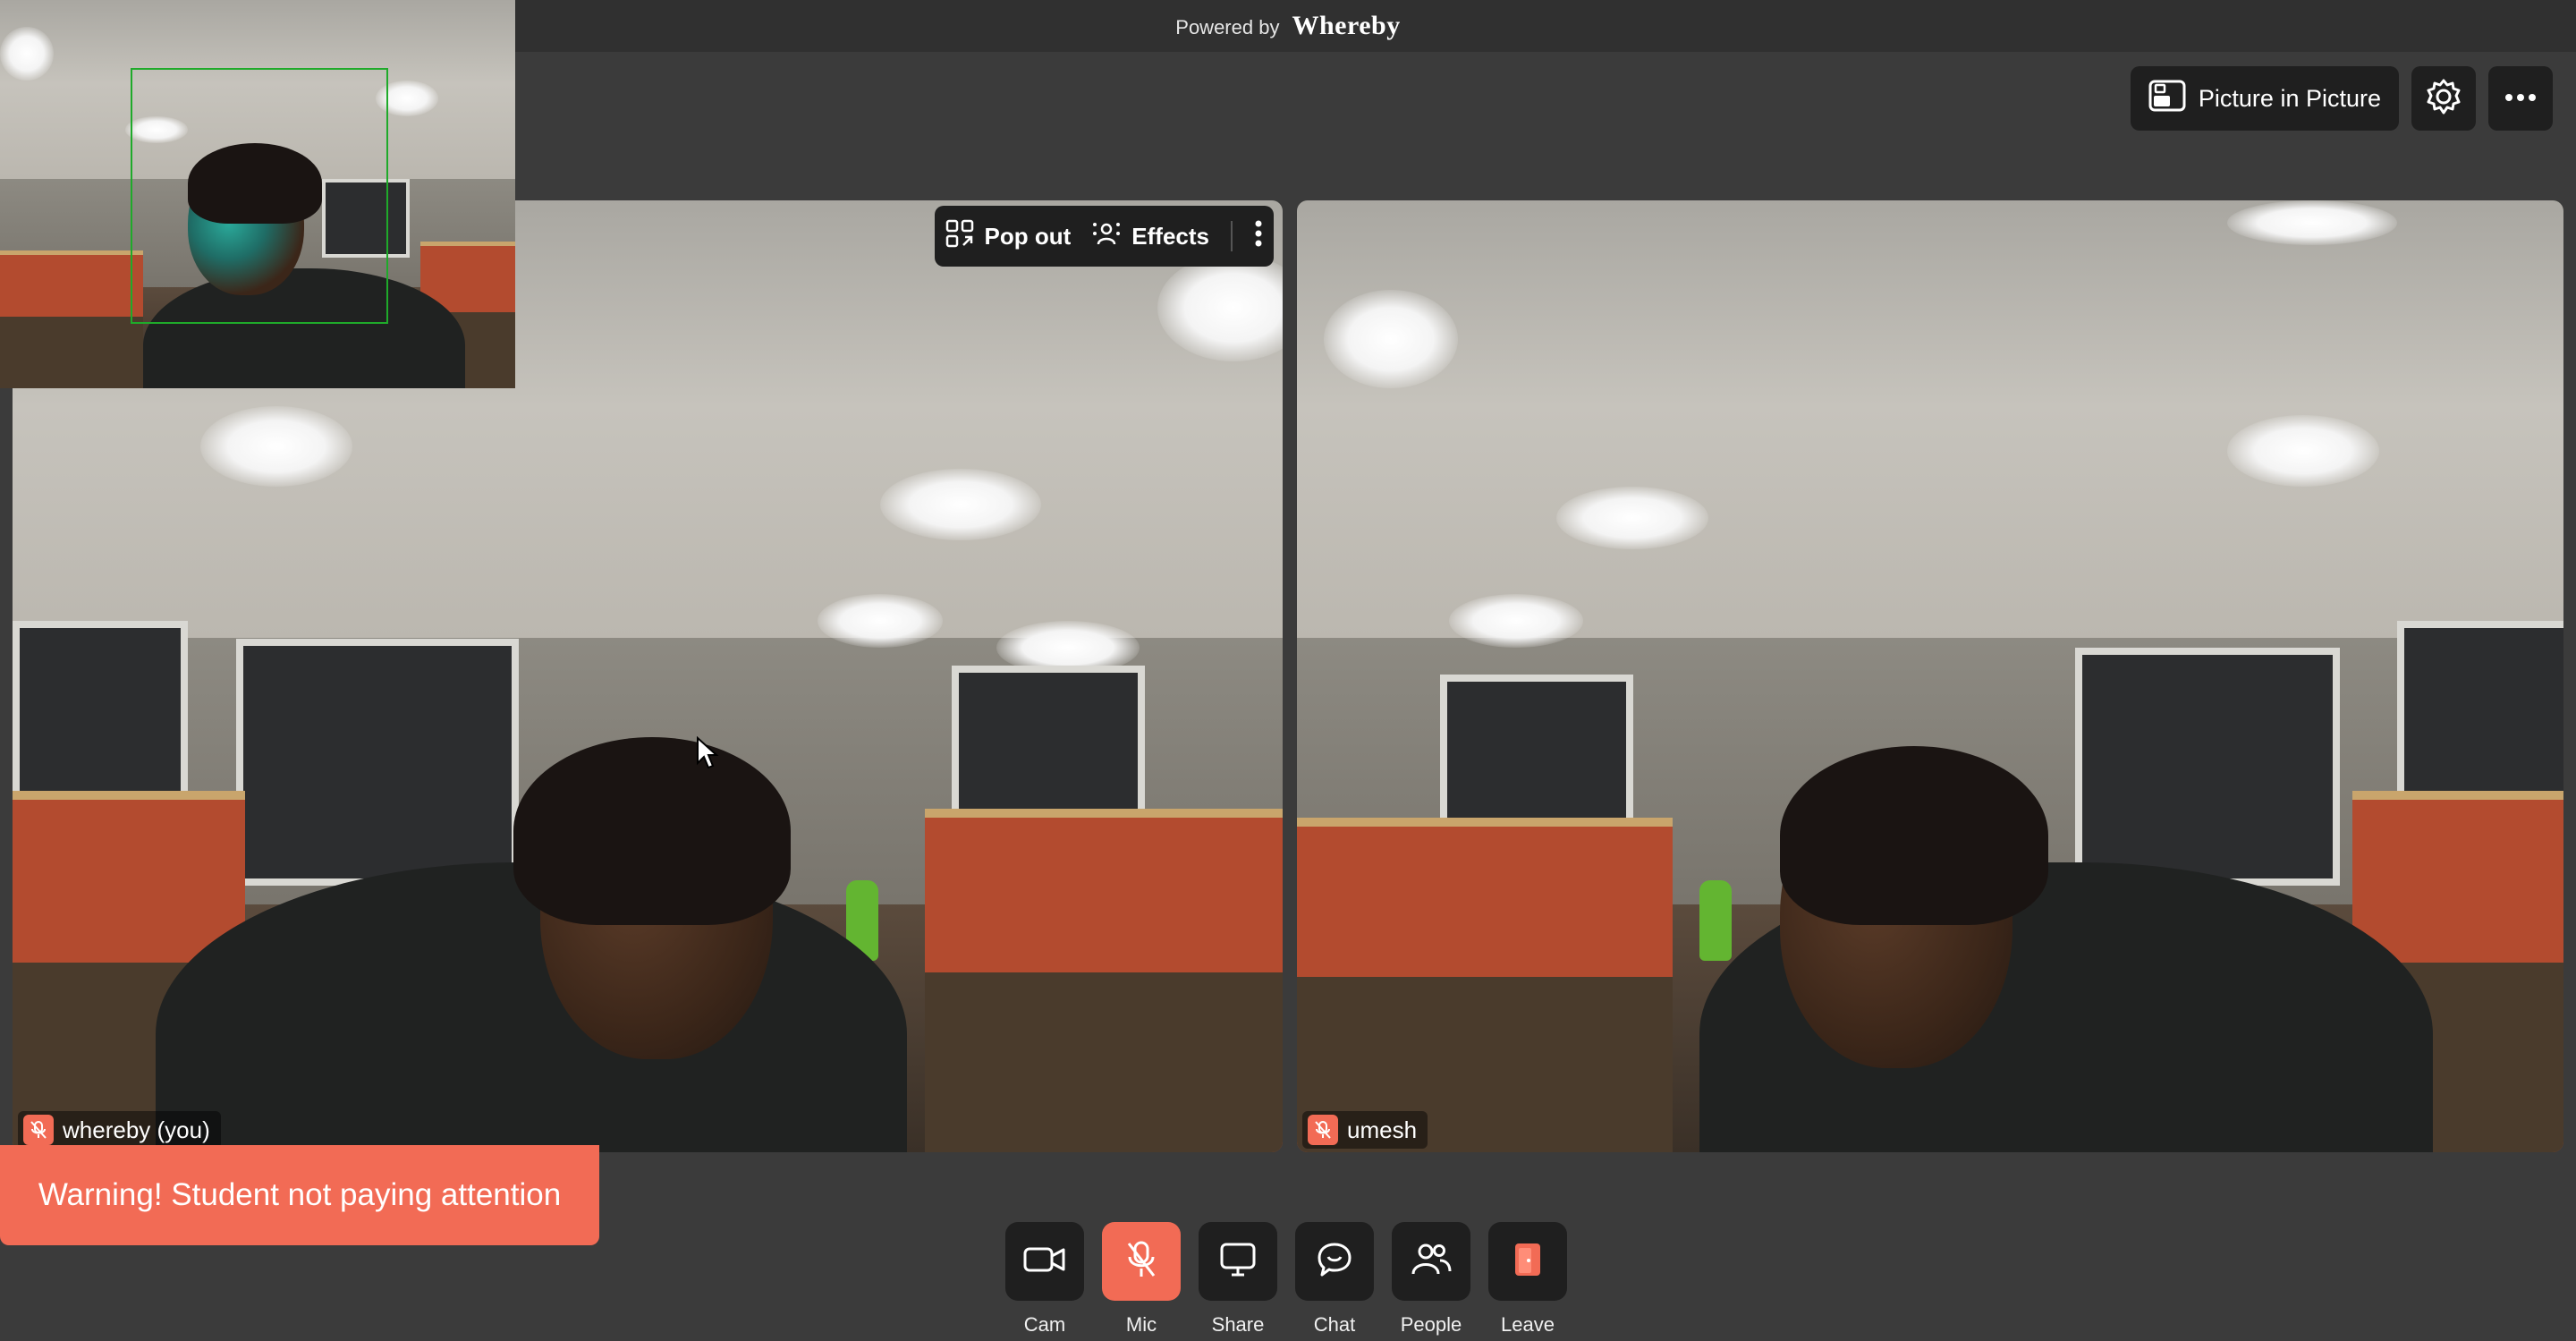 The image size is (2576, 1341). I want to click on settings-button, so click(2443, 98).